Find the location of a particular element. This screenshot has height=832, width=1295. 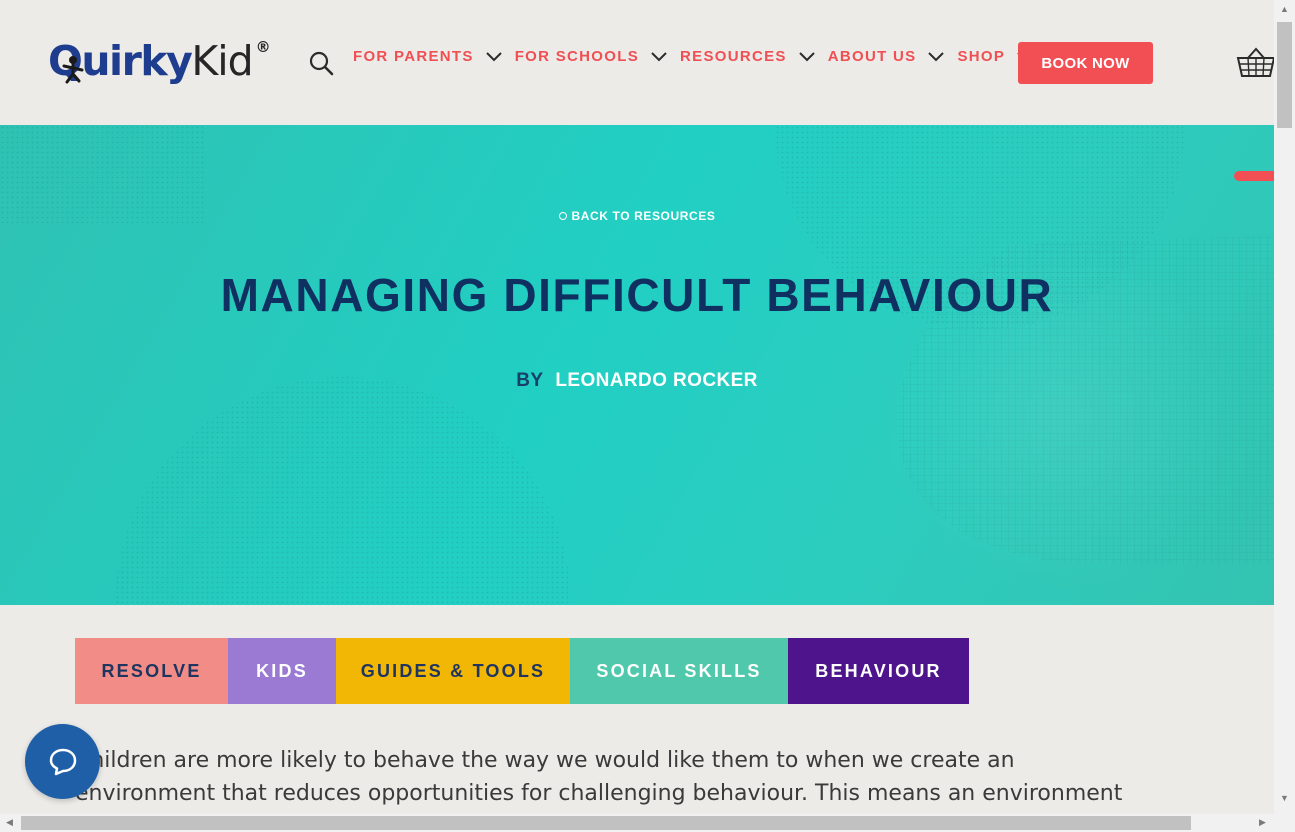

by-label: BY is located at coordinates (530, 380).